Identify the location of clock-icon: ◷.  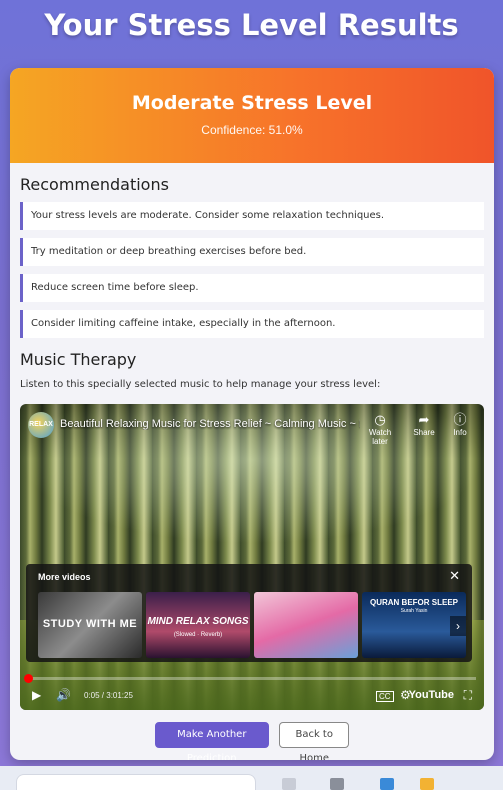
(380, 419).